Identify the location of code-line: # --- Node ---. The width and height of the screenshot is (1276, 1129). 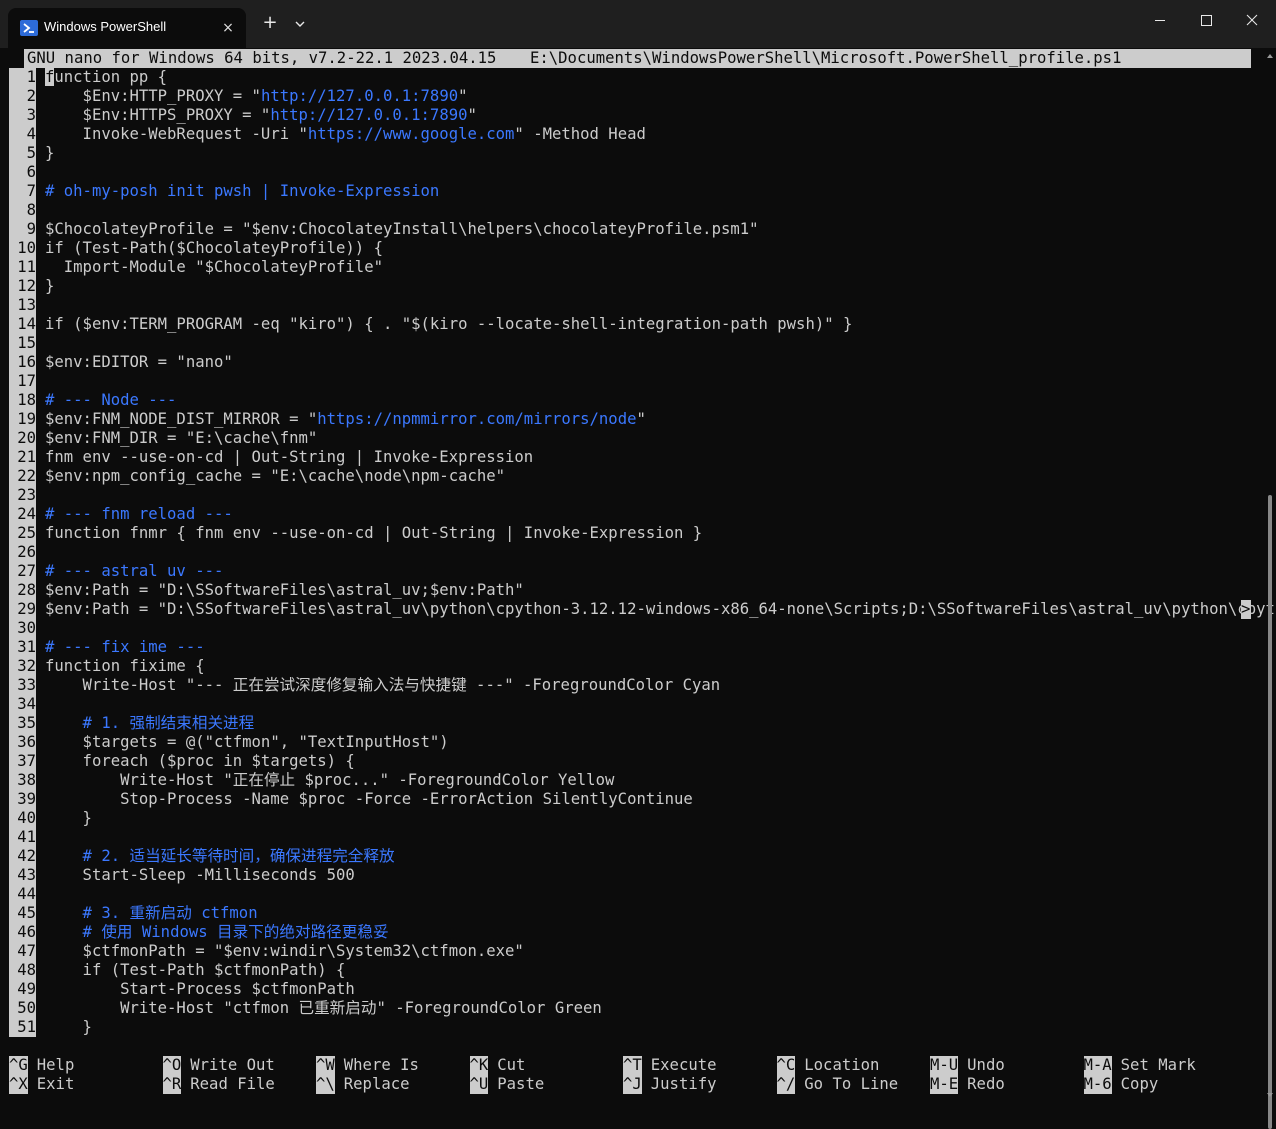
(110, 400).